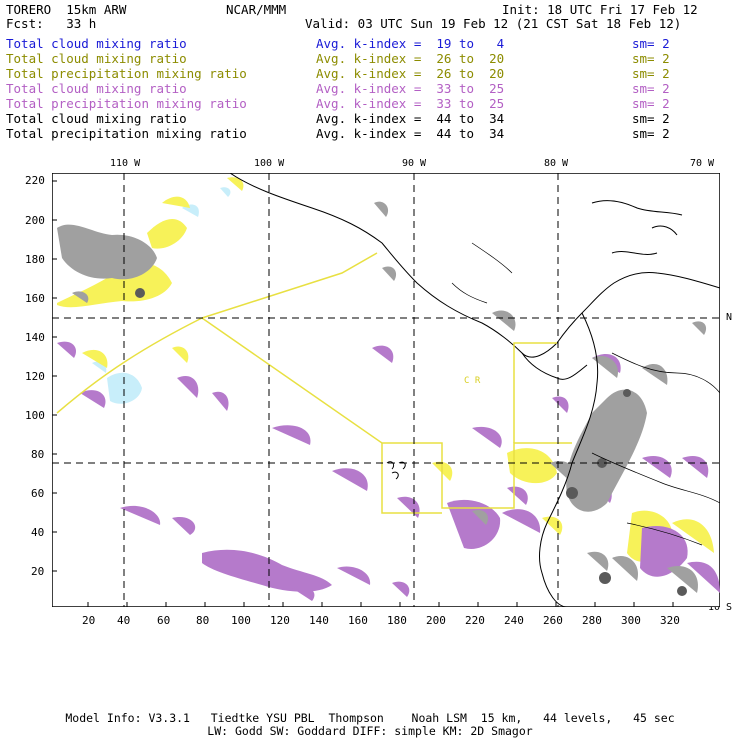 The height and width of the screenshot is (740, 740). Describe the element at coordinates (35, 298) in the screenshot. I see `left-tick-label: 160` at that location.